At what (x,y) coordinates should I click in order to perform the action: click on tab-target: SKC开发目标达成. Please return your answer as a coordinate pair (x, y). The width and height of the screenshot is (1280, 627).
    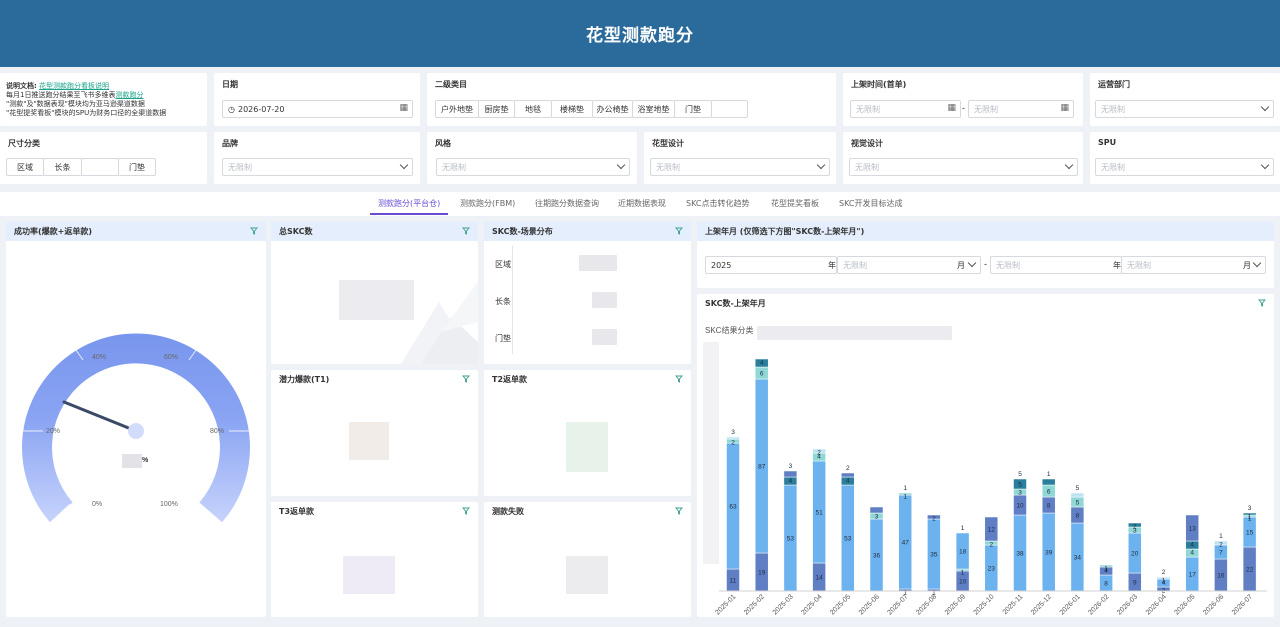
    Looking at the image, I should click on (870, 203).